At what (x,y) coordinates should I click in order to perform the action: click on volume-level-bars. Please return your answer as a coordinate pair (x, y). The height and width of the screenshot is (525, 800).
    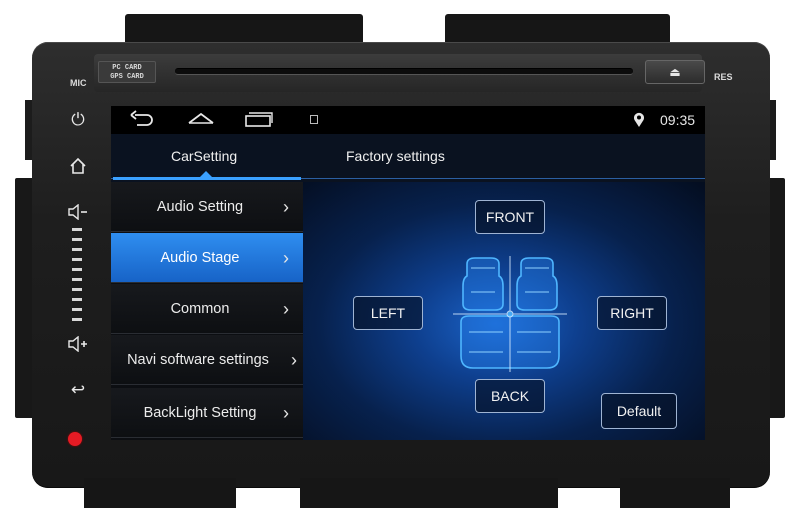
    Looking at the image, I should click on (77, 278).